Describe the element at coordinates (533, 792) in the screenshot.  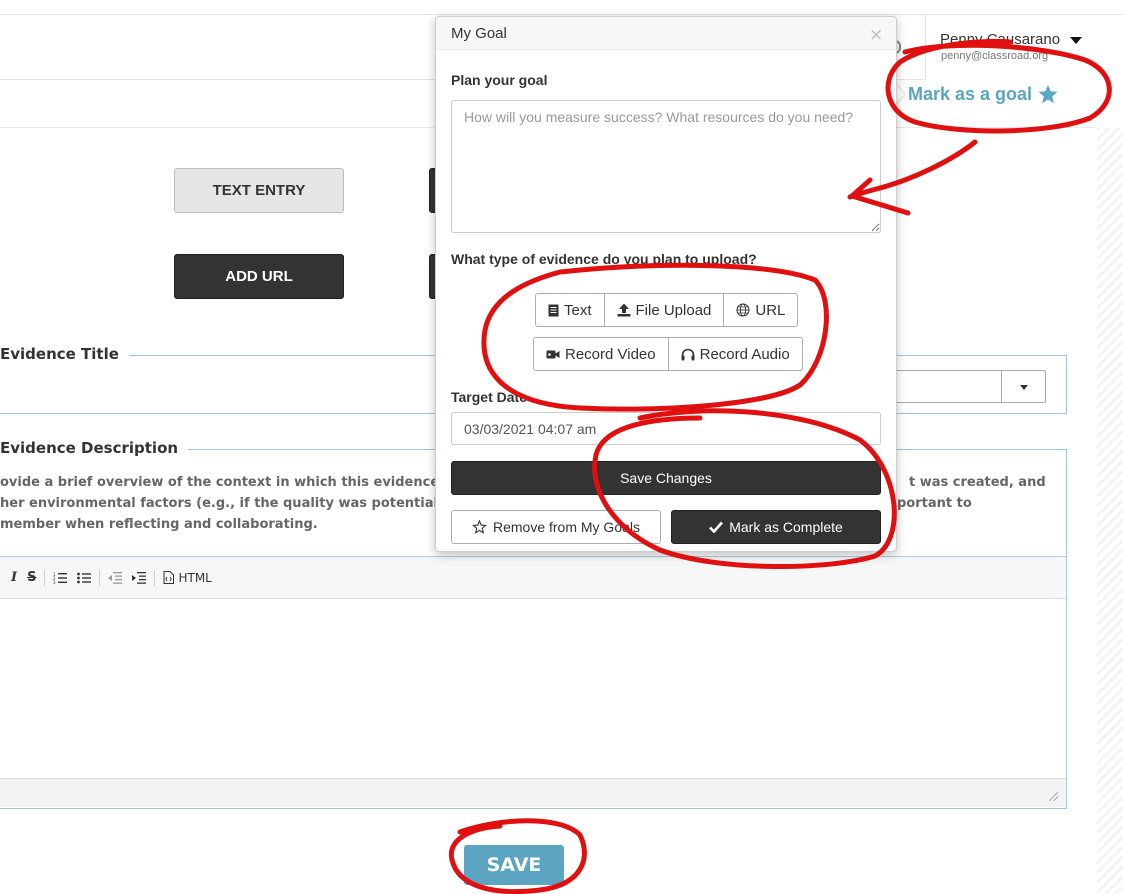
I see `editor-status-bar` at that location.